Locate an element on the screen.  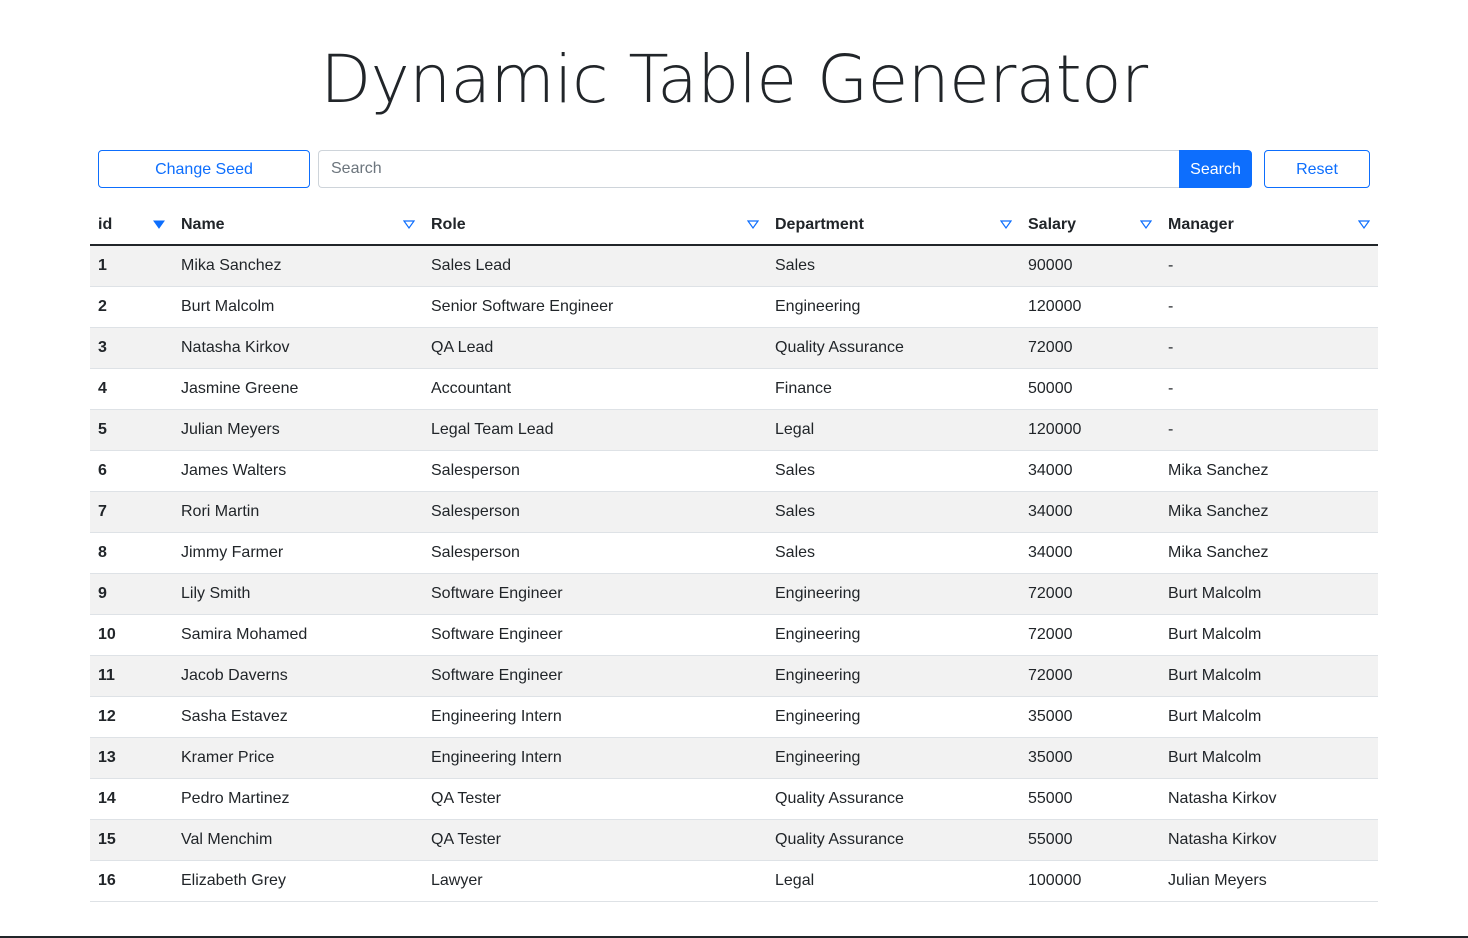
column-header-label: Salary is located at coordinates (1052, 224).